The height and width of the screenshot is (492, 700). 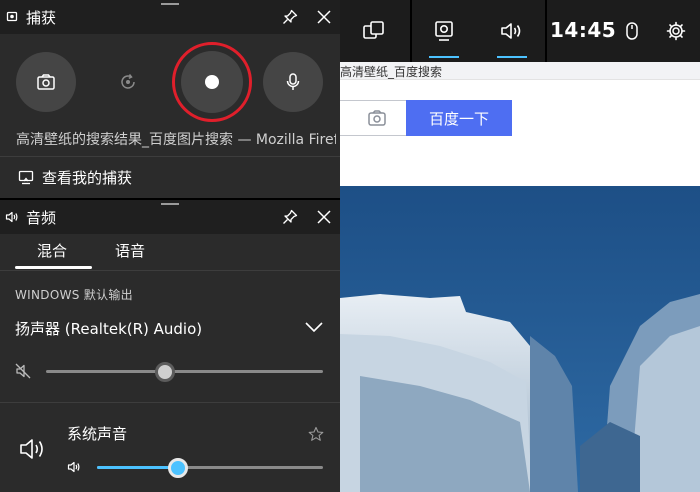 What do you see at coordinates (520, 133) in the screenshot?
I see `browser-search-row: 百度一下` at bounding box center [520, 133].